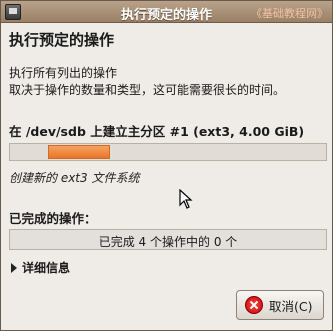 The width and height of the screenshot is (333, 331). Describe the element at coordinates (291, 306) in the screenshot. I see `cancel-button-label: 取消(C)` at that location.